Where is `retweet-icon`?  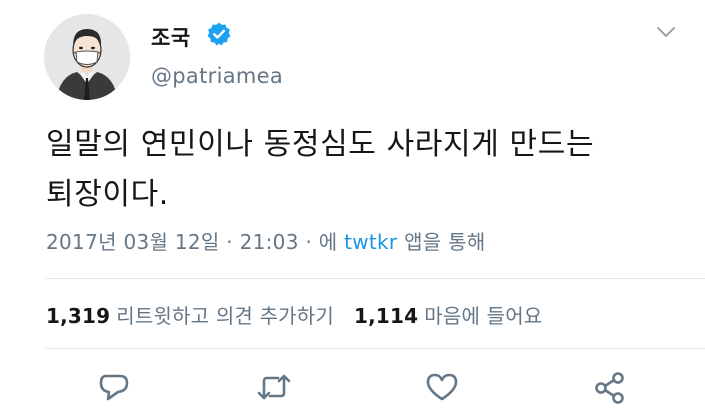 retweet-icon is located at coordinates (274, 387).